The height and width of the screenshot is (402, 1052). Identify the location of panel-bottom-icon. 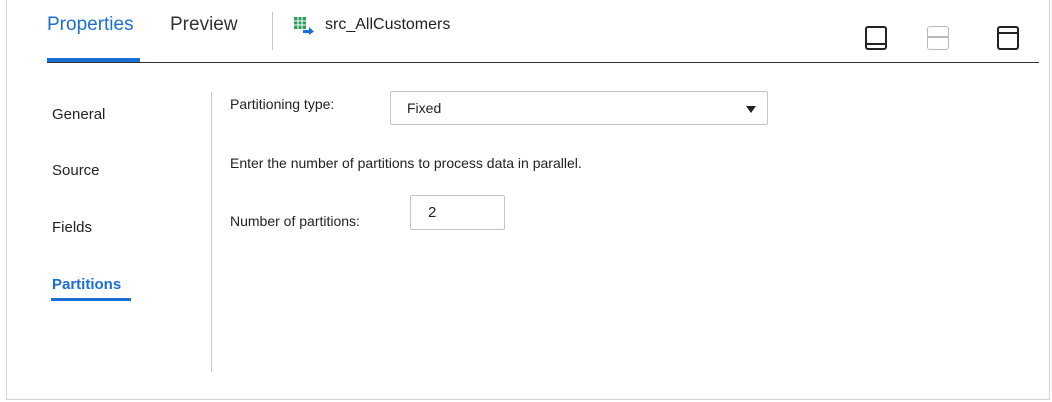
(876, 38).